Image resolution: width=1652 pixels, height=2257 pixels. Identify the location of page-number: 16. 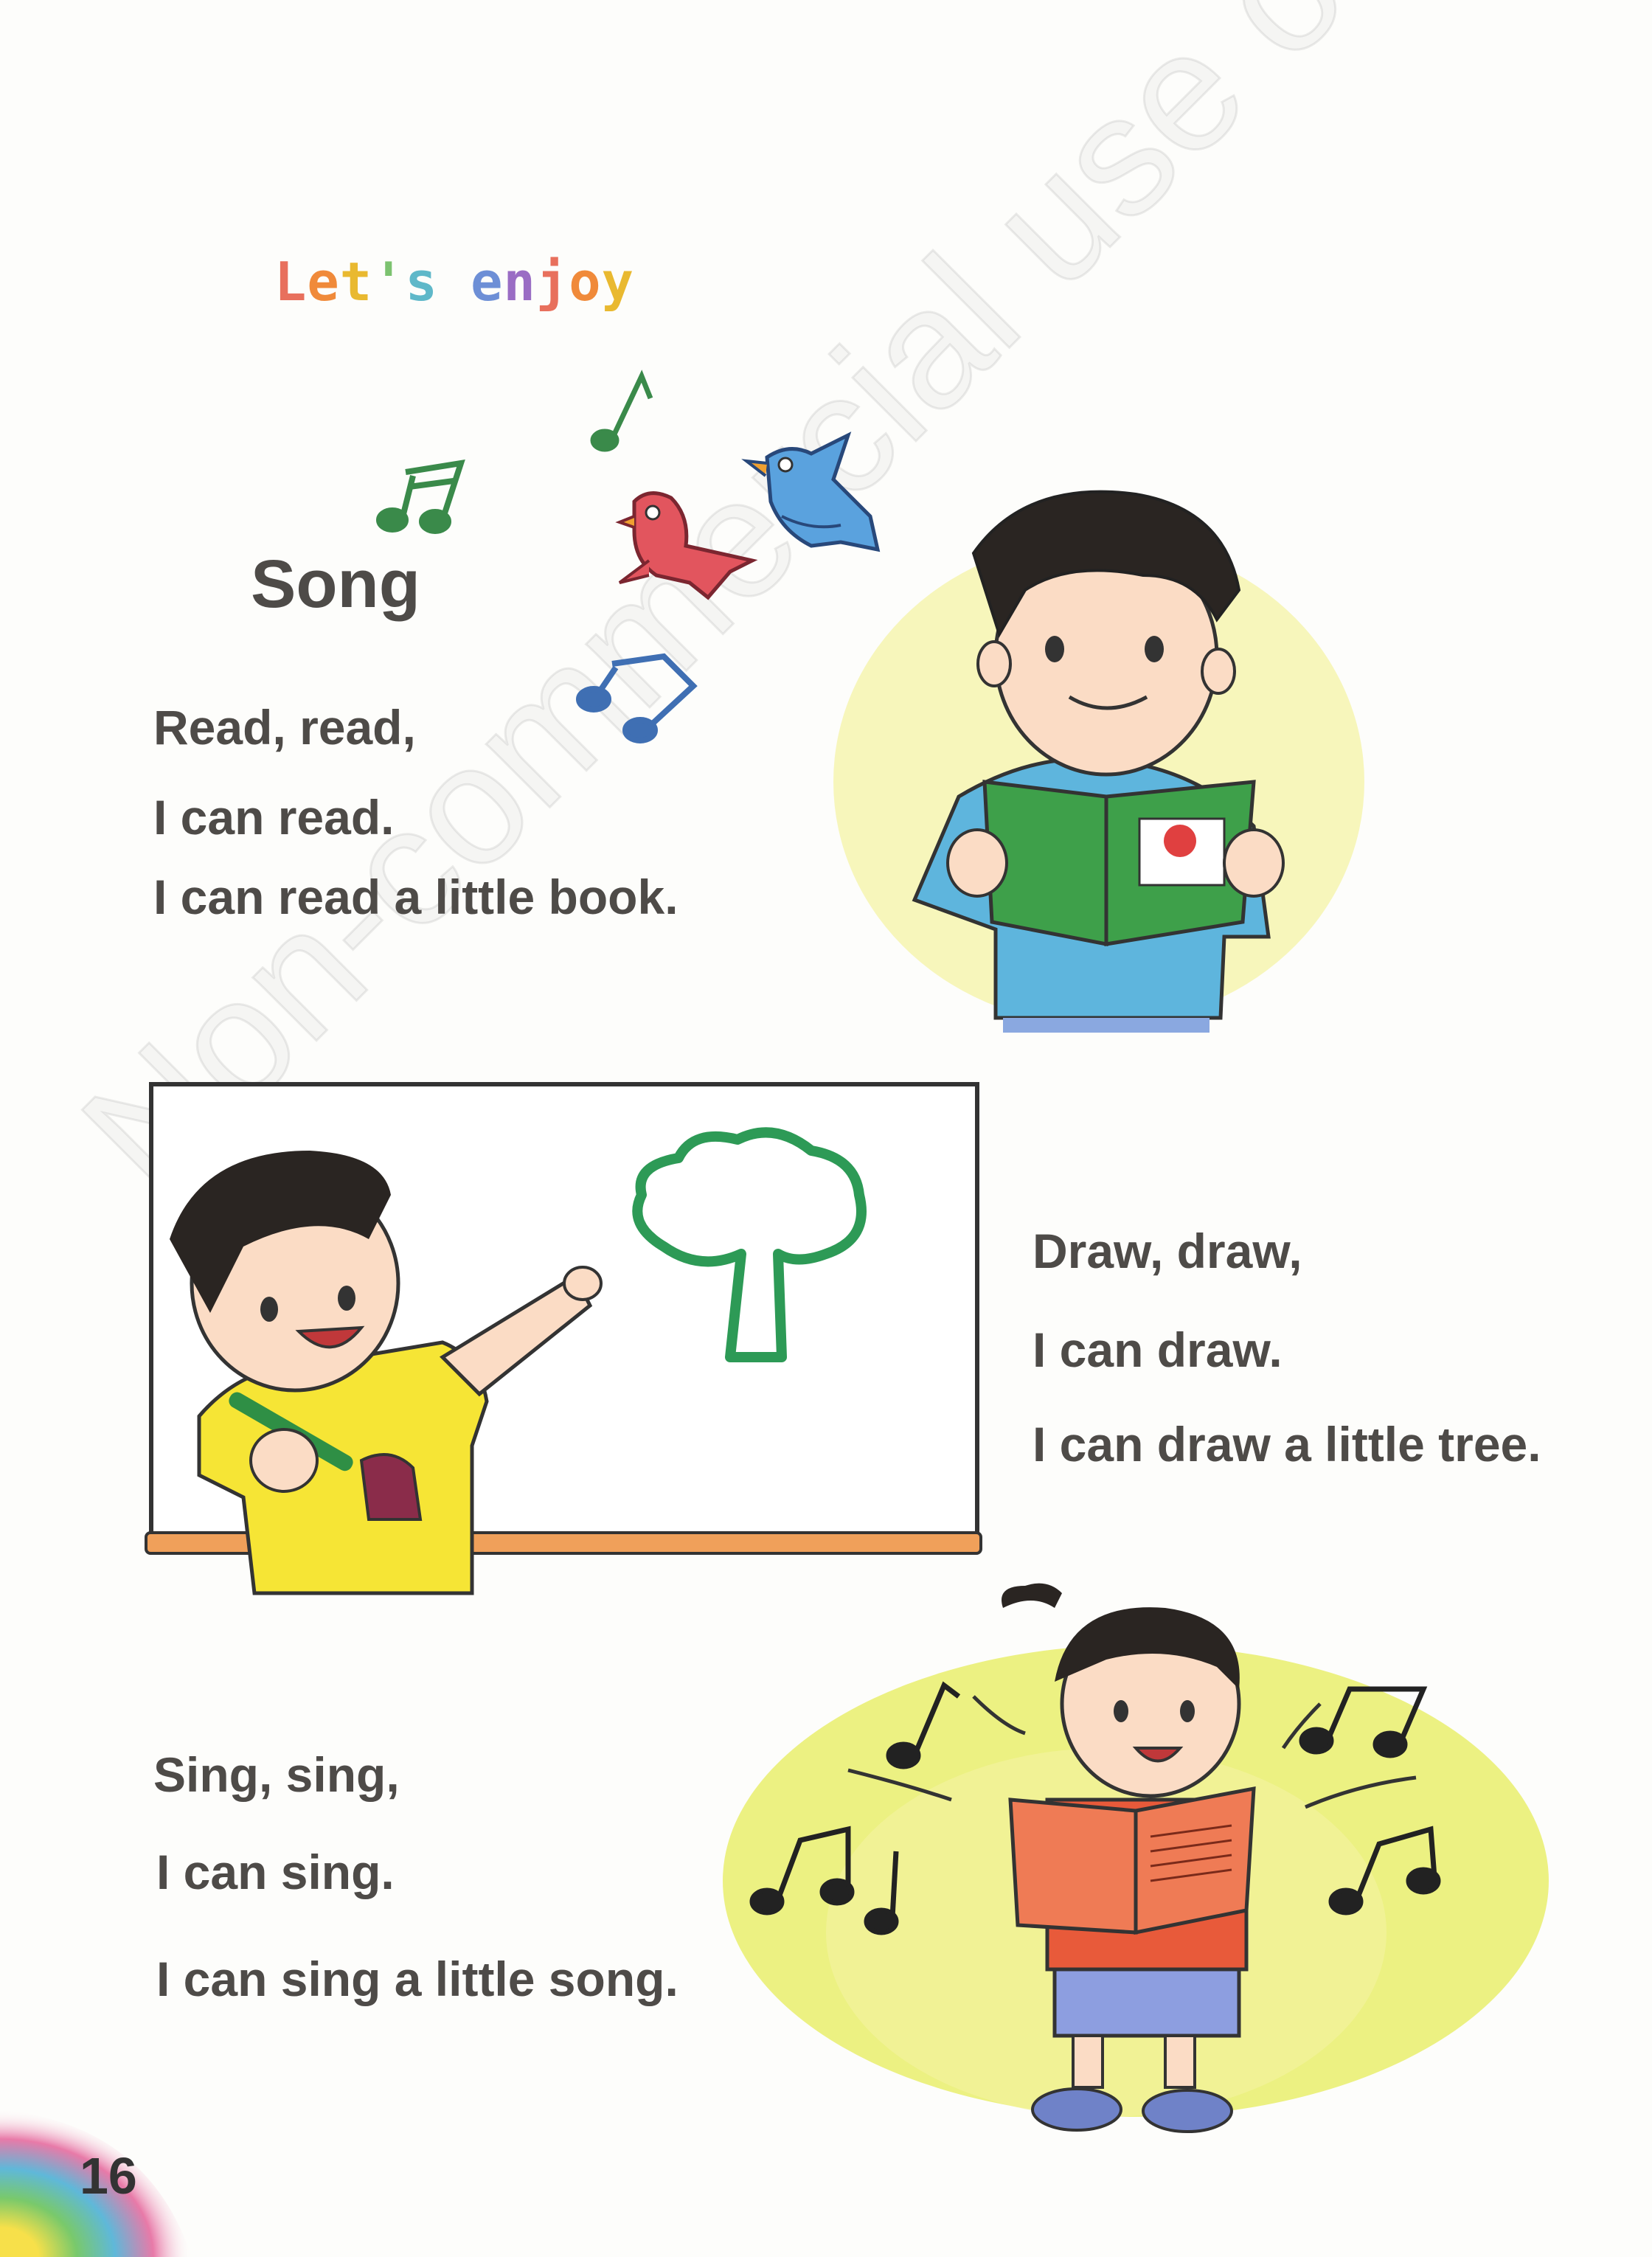
(108, 2176).